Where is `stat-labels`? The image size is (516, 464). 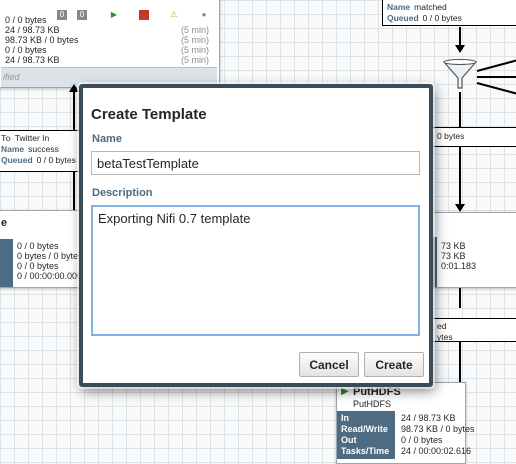 stat-labels is located at coordinates (6, 263).